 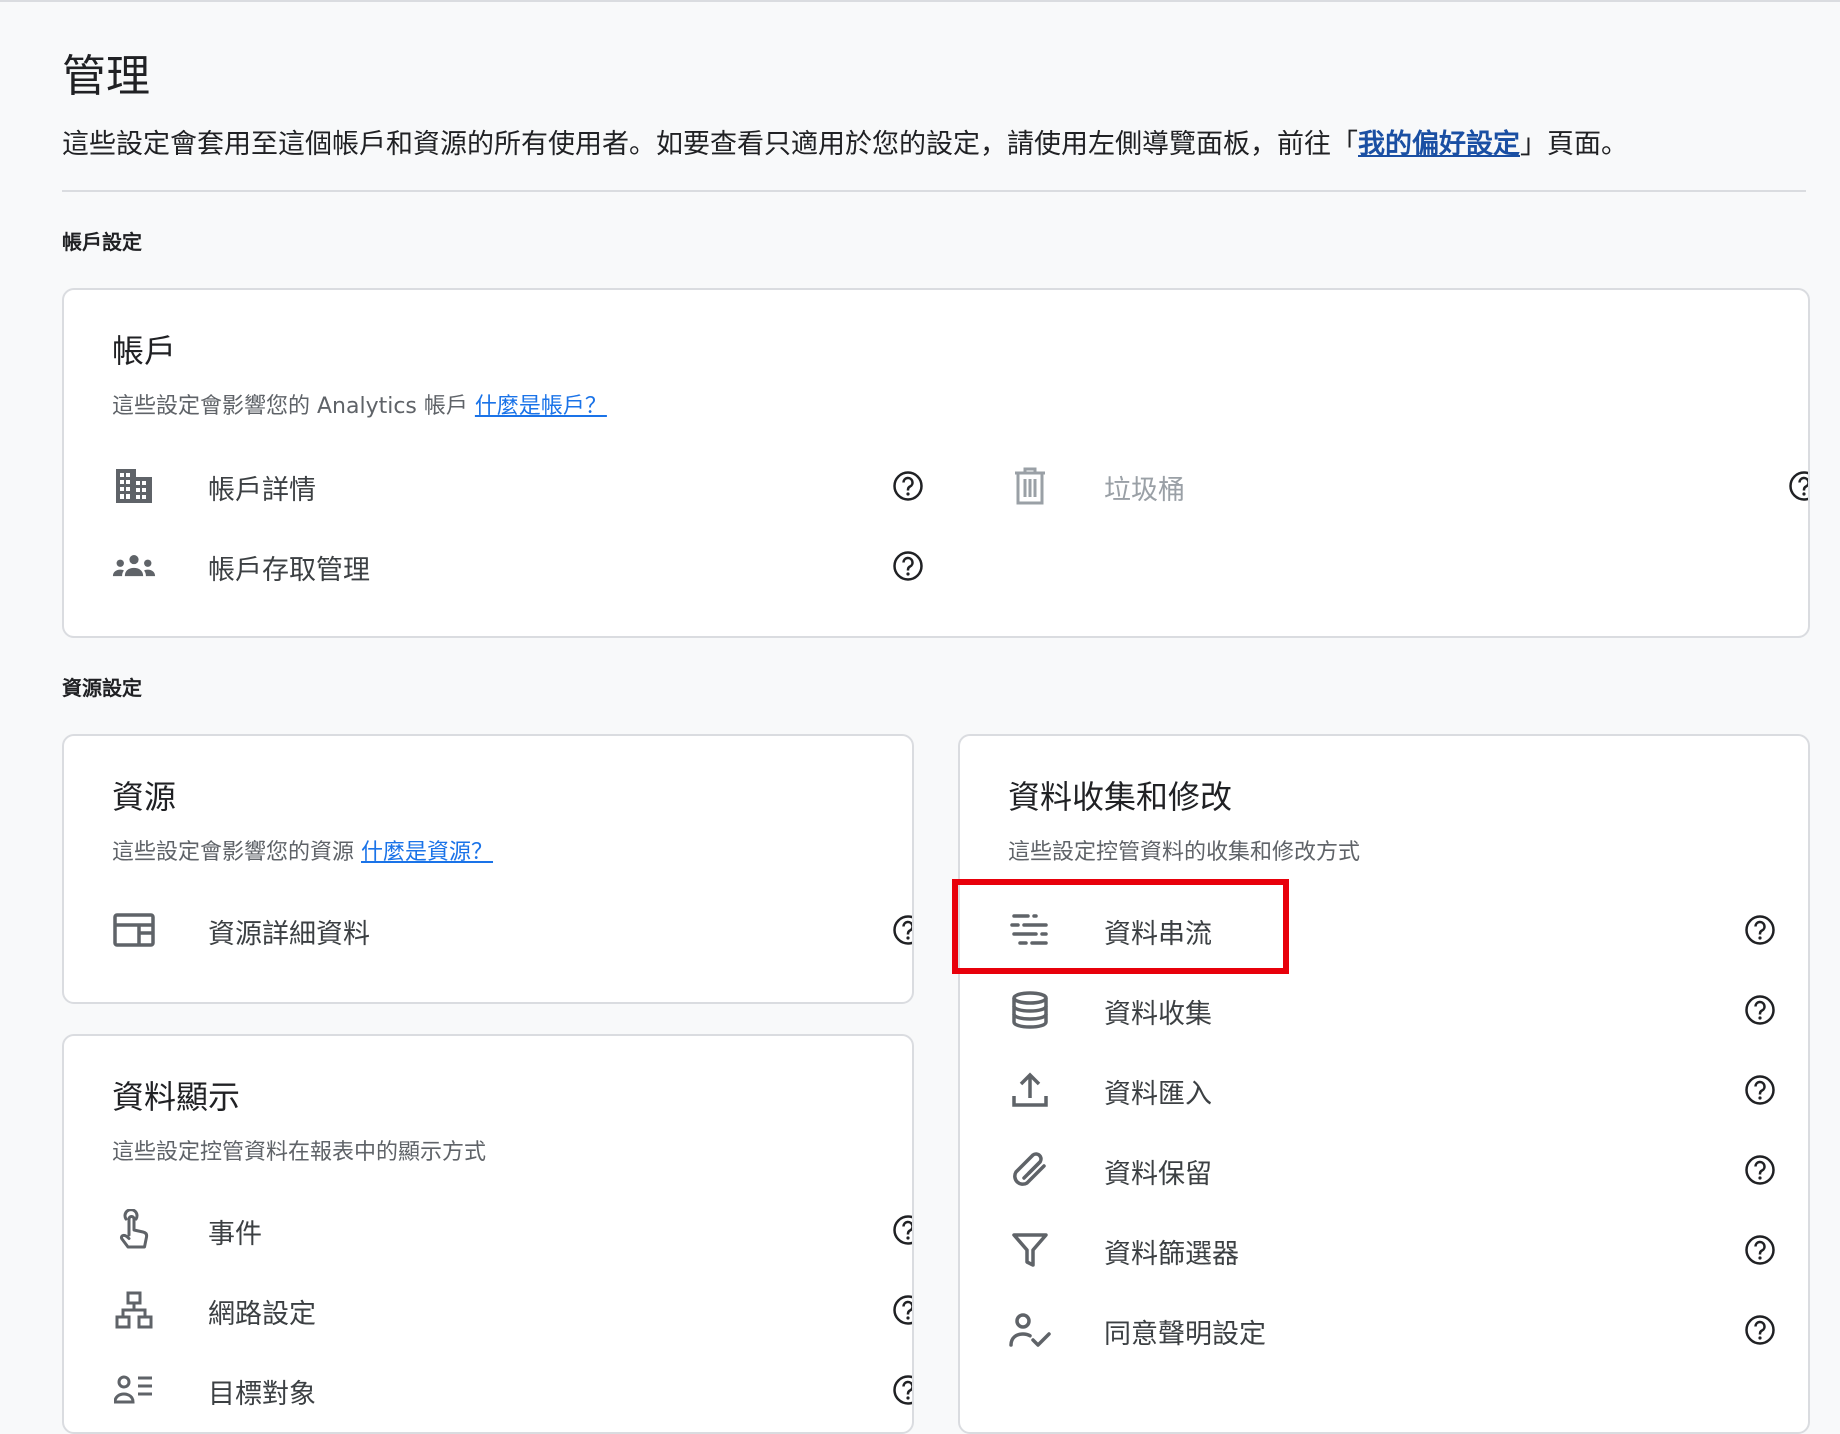 What do you see at coordinates (541, 406) in the screenshot?
I see `what-is-account-link: 什麼是帳戶？` at bounding box center [541, 406].